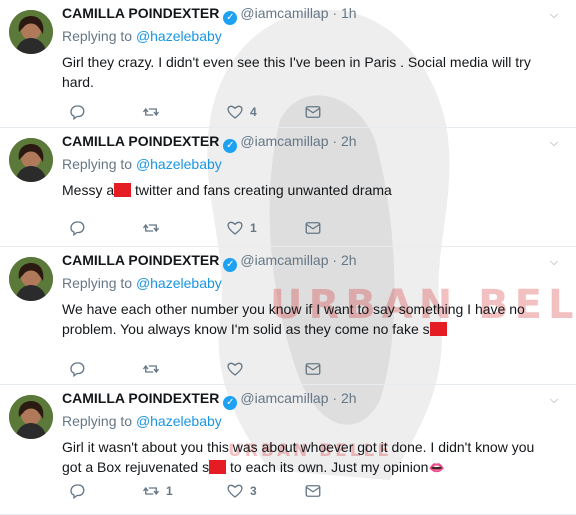 This screenshot has width=576, height=515. What do you see at coordinates (212, 112) in the screenshot?
I see `tweet-actions: 4` at bounding box center [212, 112].